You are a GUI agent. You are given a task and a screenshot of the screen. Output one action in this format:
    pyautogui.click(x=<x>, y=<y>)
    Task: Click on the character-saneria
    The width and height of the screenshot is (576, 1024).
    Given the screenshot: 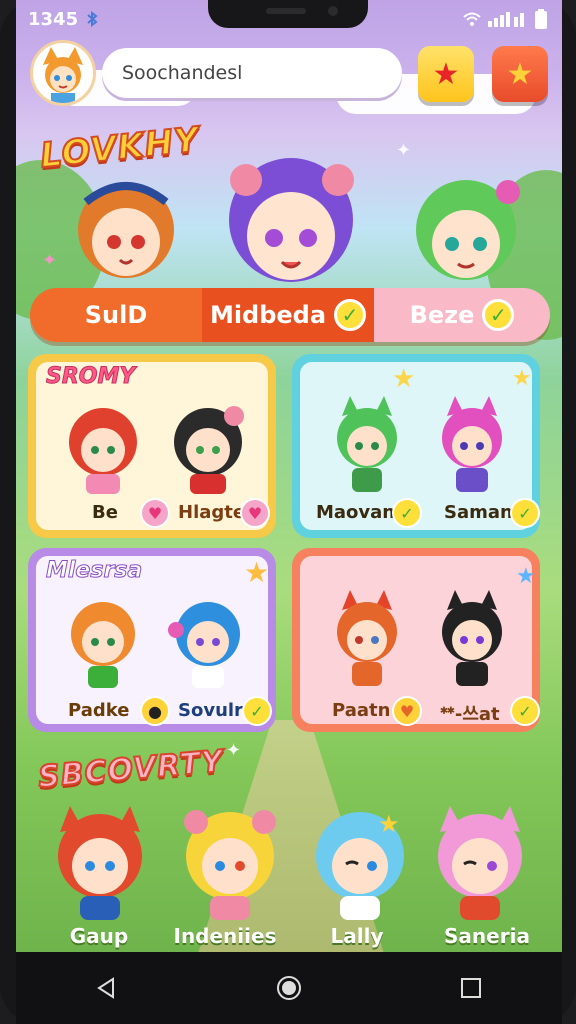 What is the action you would take?
    pyautogui.click(x=480, y=863)
    